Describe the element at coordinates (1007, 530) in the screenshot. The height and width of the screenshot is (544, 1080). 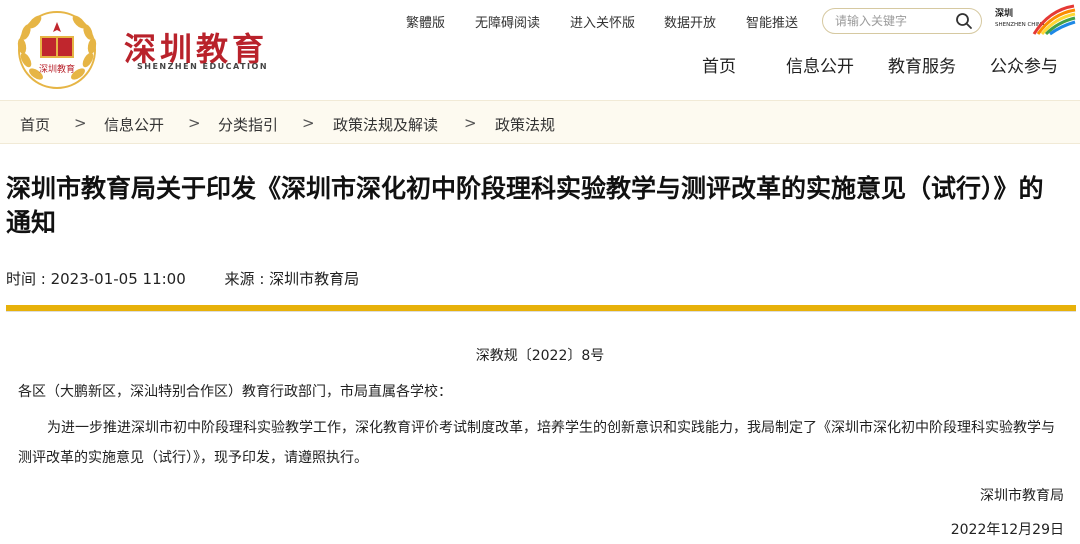
I see `document-sign-date: 2022年12月29日` at that location.